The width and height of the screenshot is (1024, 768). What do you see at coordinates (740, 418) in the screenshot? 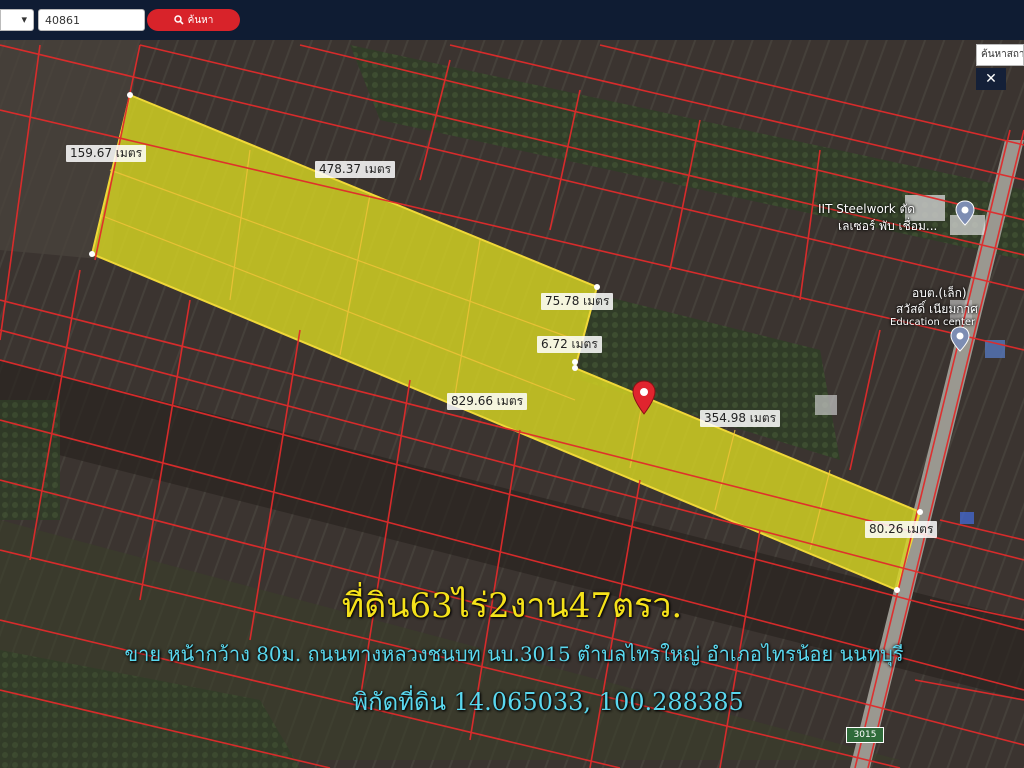
I see `distance-label: 354.98 เมตร` at bounding box center [740, 418].